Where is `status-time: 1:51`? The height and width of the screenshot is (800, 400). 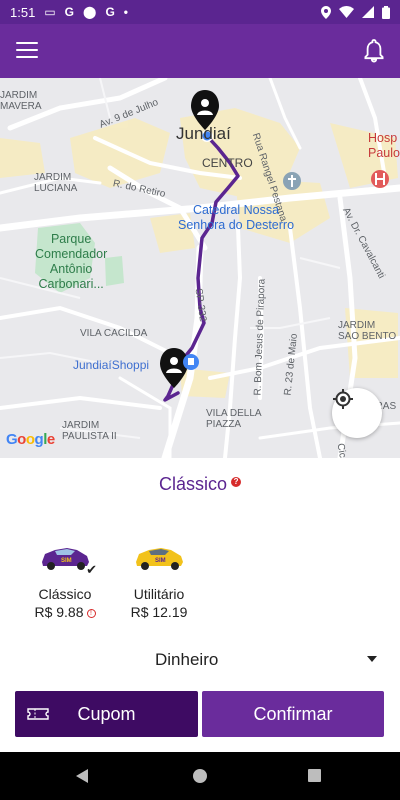 status-time: 1:51 is located at coordinates (23, 12).